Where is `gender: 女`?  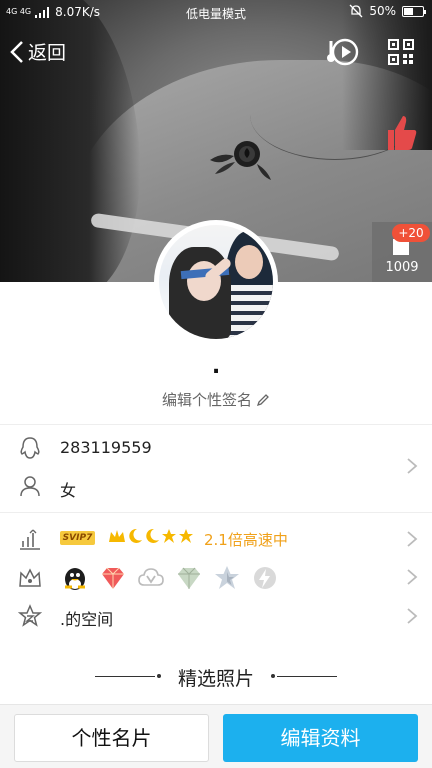
gender: 女 is located at coordinates (68, 490).